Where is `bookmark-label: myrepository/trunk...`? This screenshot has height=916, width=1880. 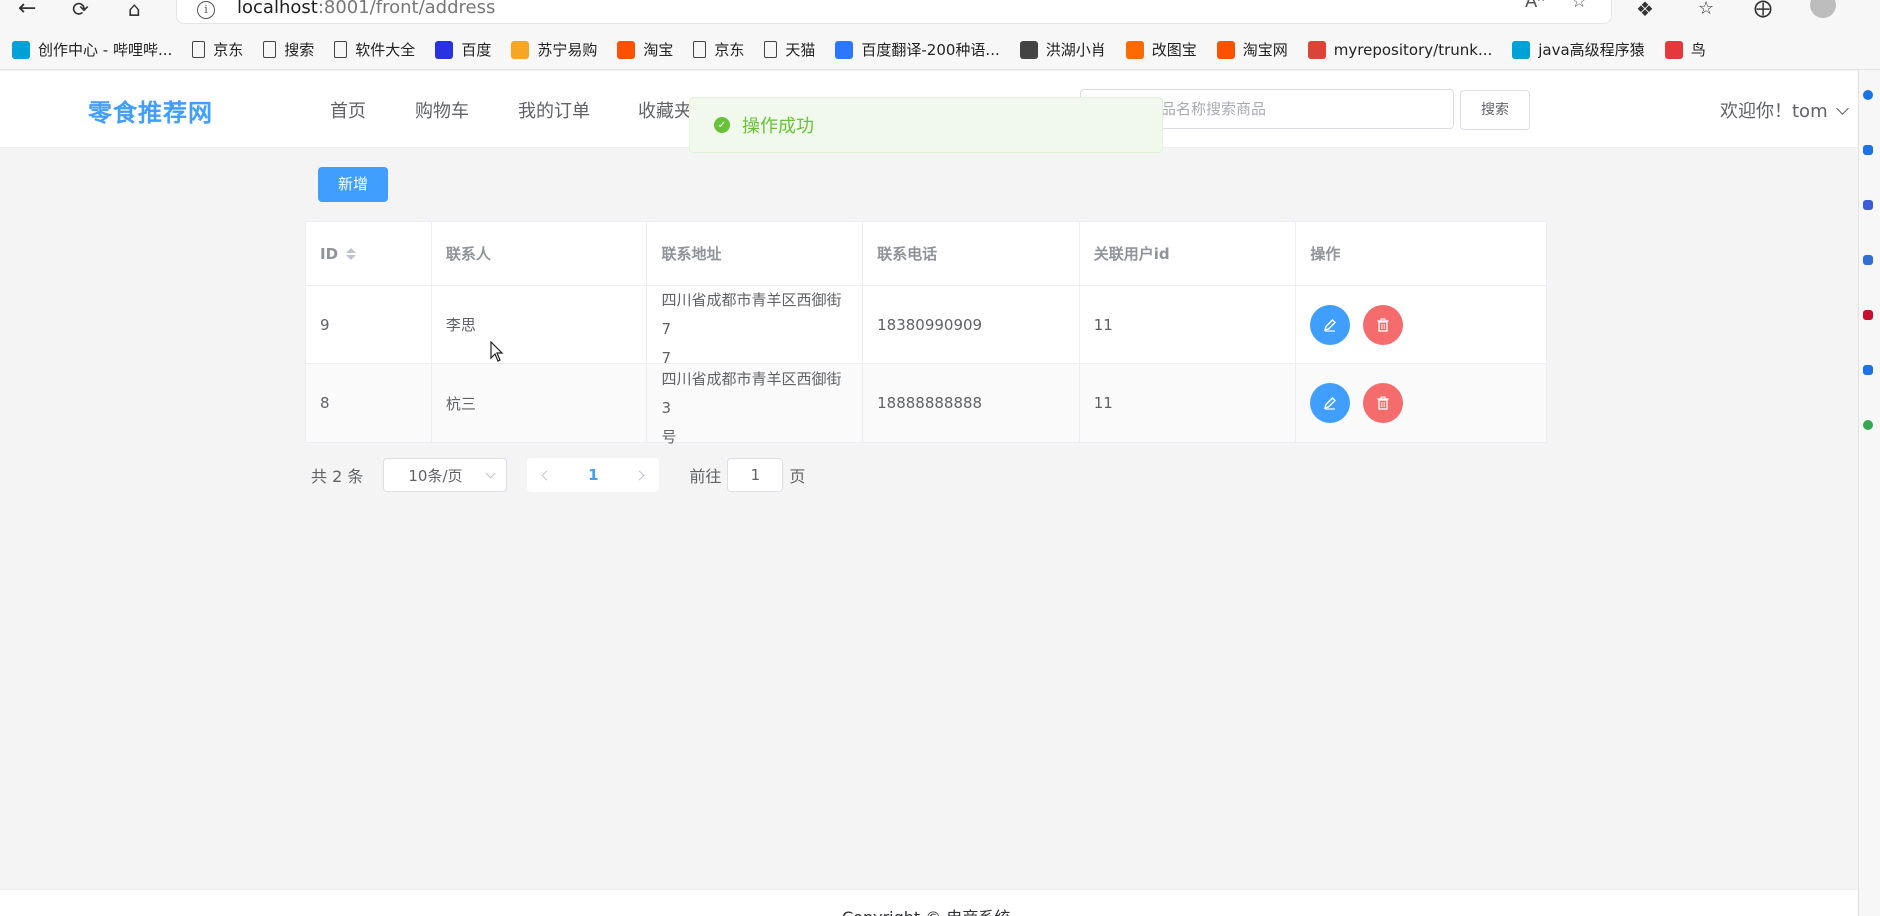
bookmark-label: myrepository/trunk... is located at coordinates (1413, 49).